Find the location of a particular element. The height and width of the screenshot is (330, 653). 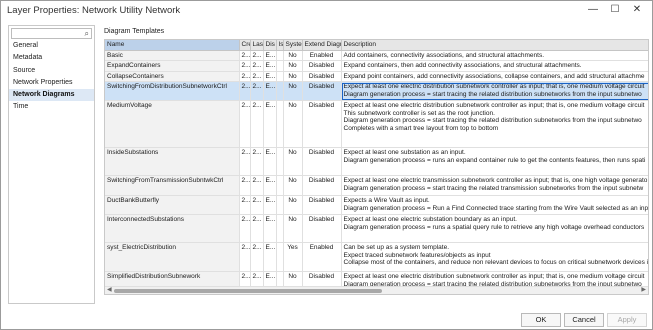

cell-name: Basic is located at coordinates (172, 56).